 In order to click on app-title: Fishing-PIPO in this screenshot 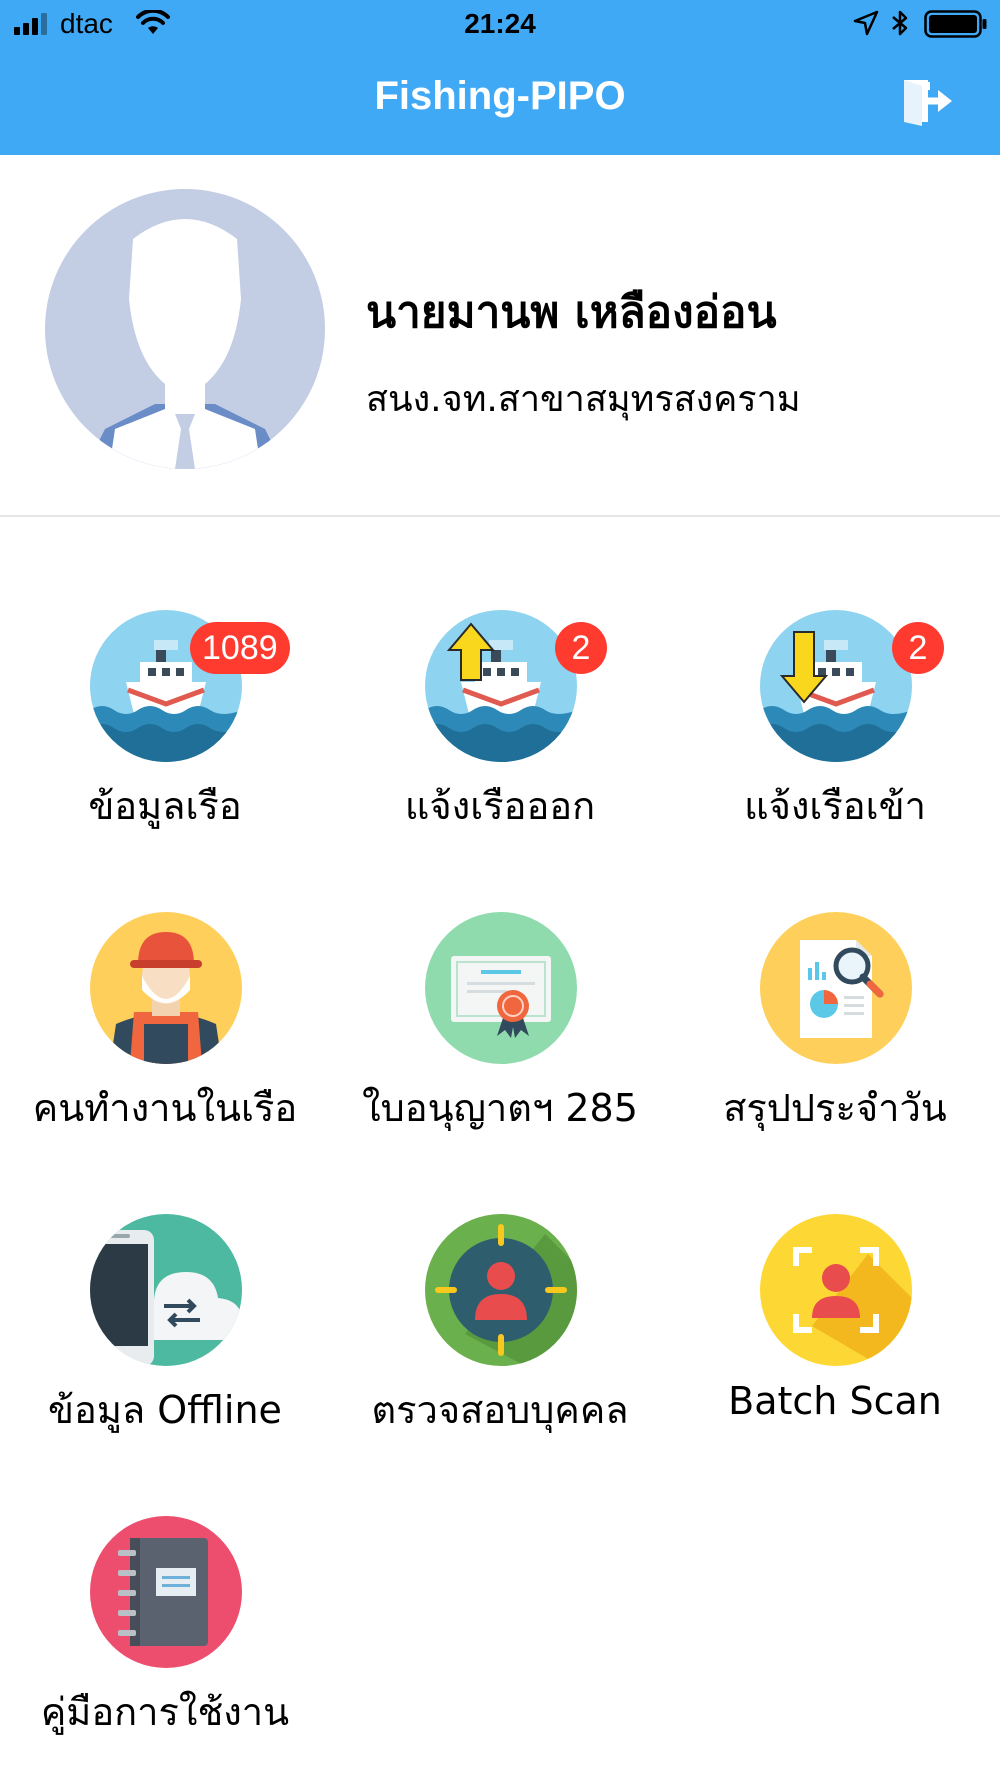, I will do `click(500, 96)`.